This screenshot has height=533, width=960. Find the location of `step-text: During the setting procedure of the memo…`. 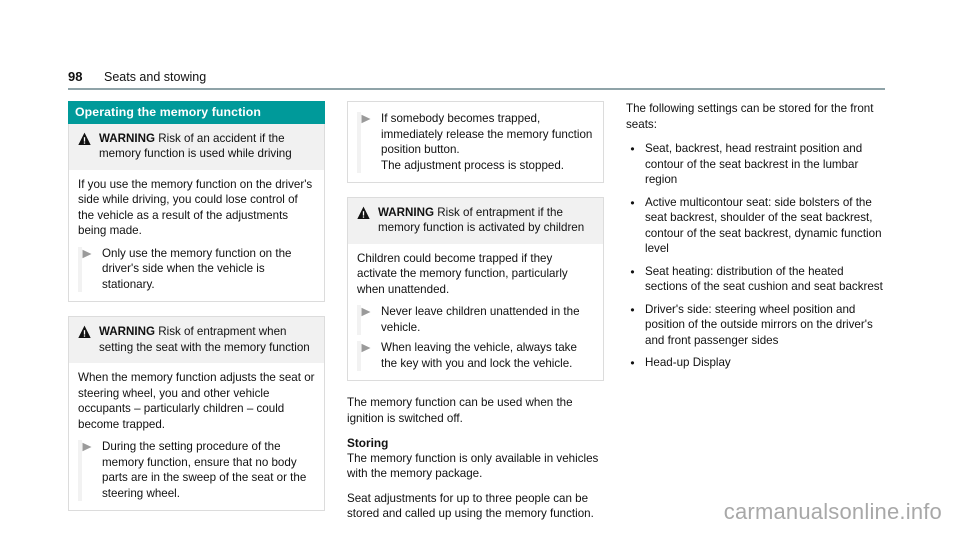

step-text: During the setting procedure of the memo… is located at coordinates (204, 470).